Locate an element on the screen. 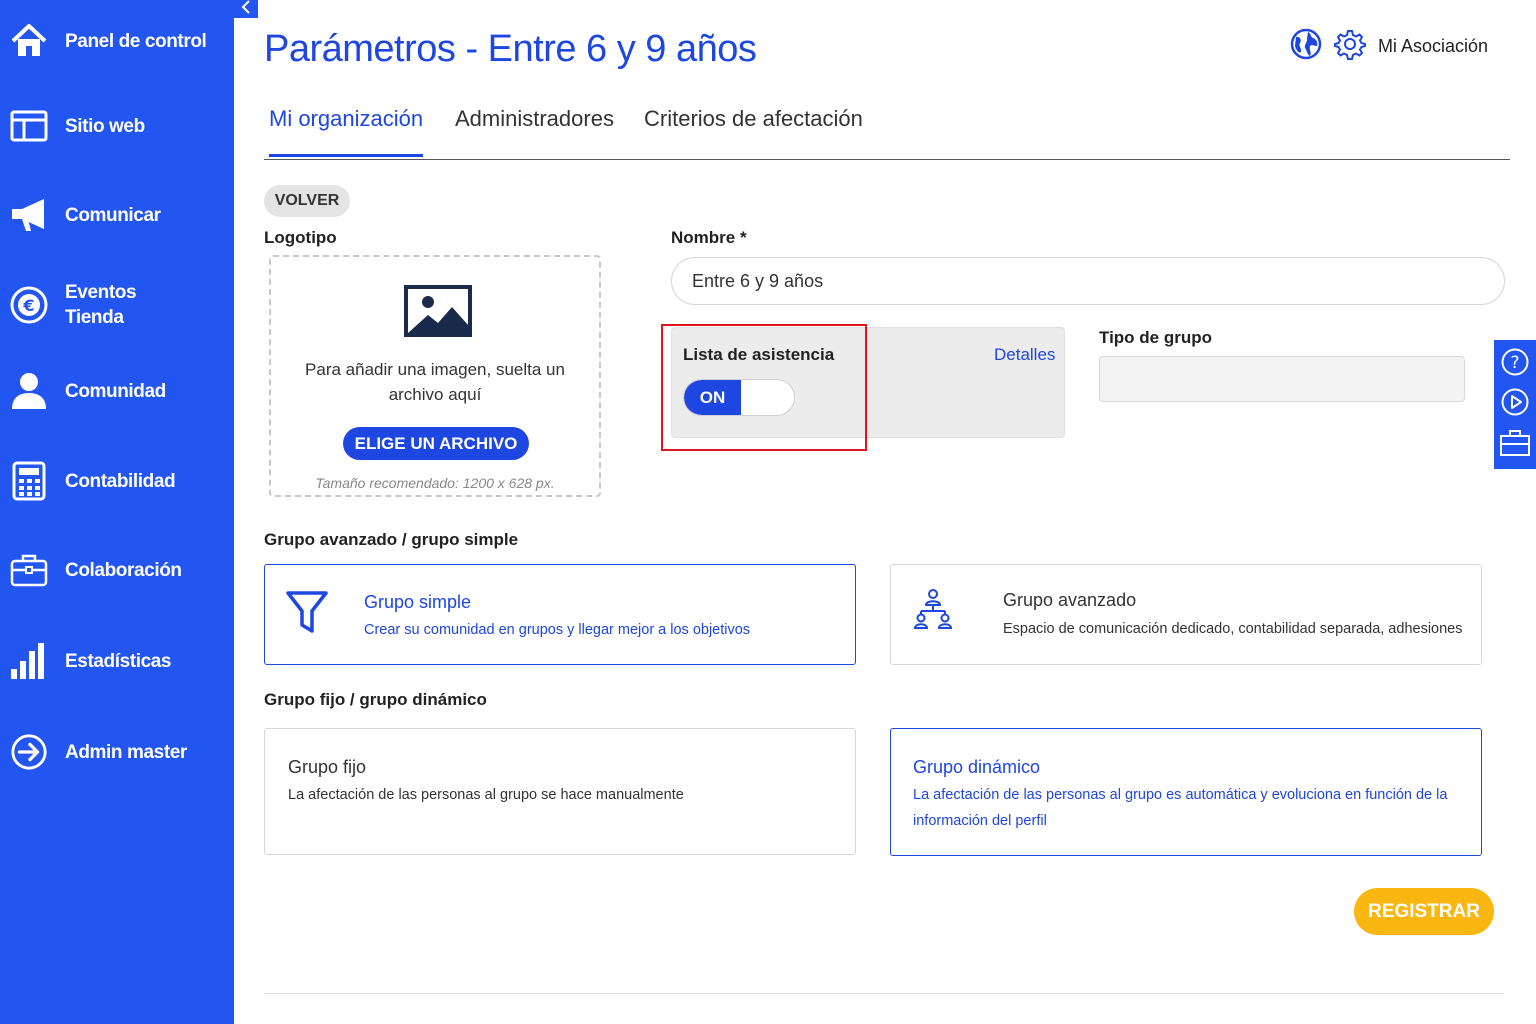 The height and width of the screenshot is (1024, 1536). name-field is located at coordinates (1088, 281).